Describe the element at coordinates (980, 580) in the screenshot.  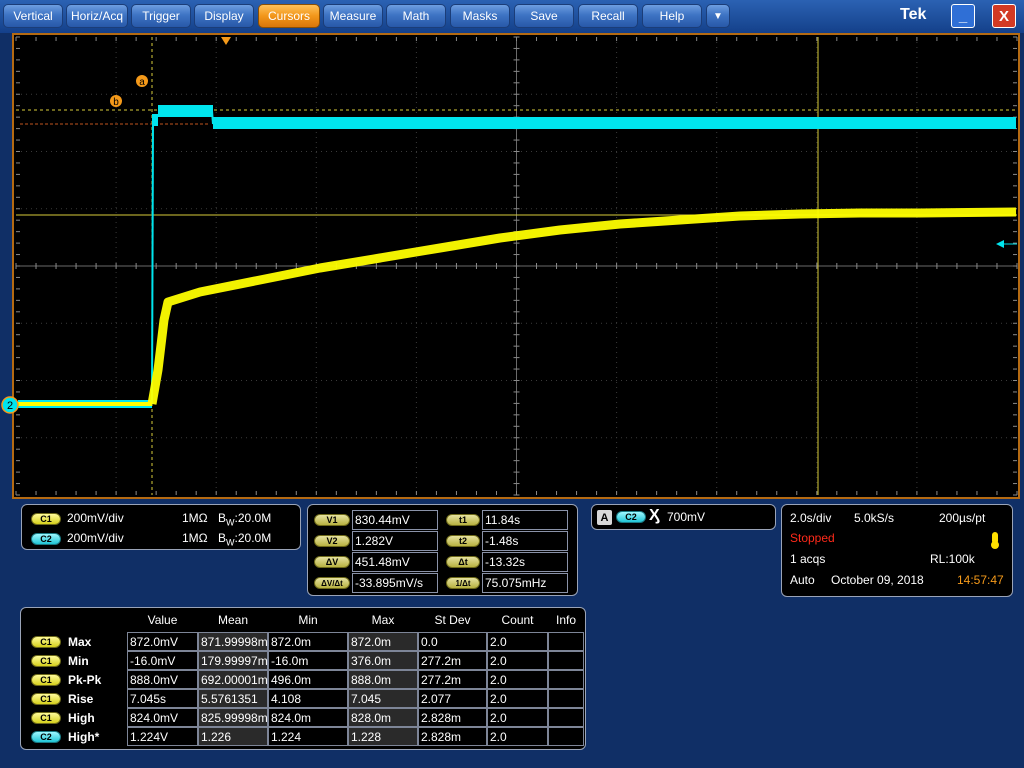
I see `clock-time: 14:57:47` at that location.